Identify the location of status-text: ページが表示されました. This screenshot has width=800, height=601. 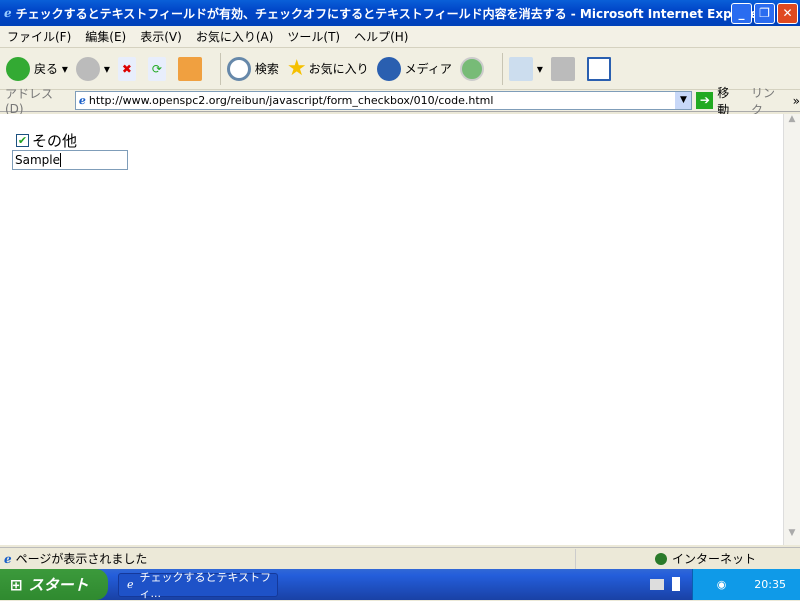
(81, 559).